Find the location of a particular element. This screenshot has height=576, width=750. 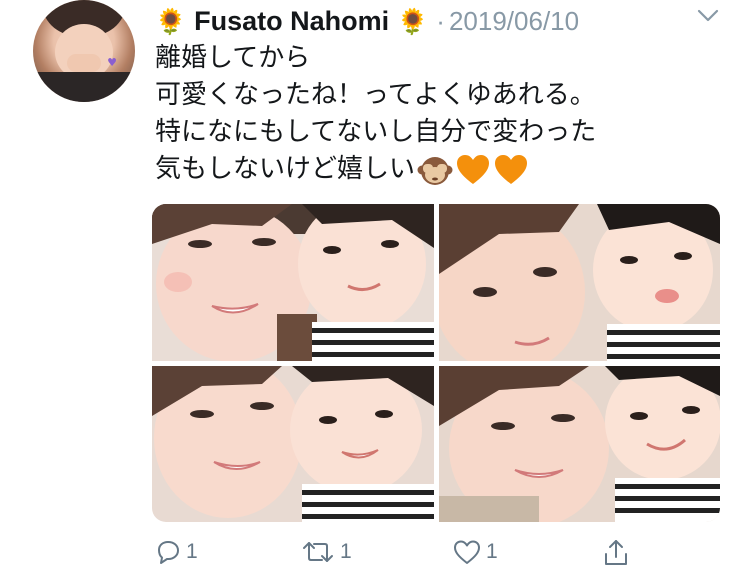

reply-button: 1 is located at coordinates (176, 552).